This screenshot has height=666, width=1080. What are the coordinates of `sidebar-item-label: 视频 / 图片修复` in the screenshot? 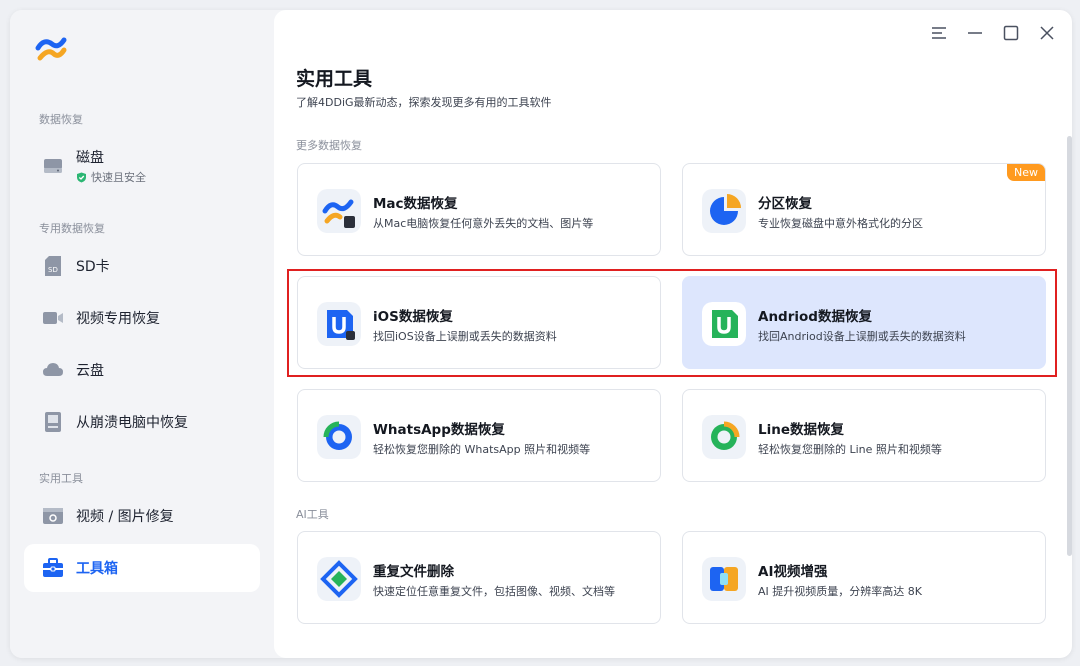 It's located at (125, 517).